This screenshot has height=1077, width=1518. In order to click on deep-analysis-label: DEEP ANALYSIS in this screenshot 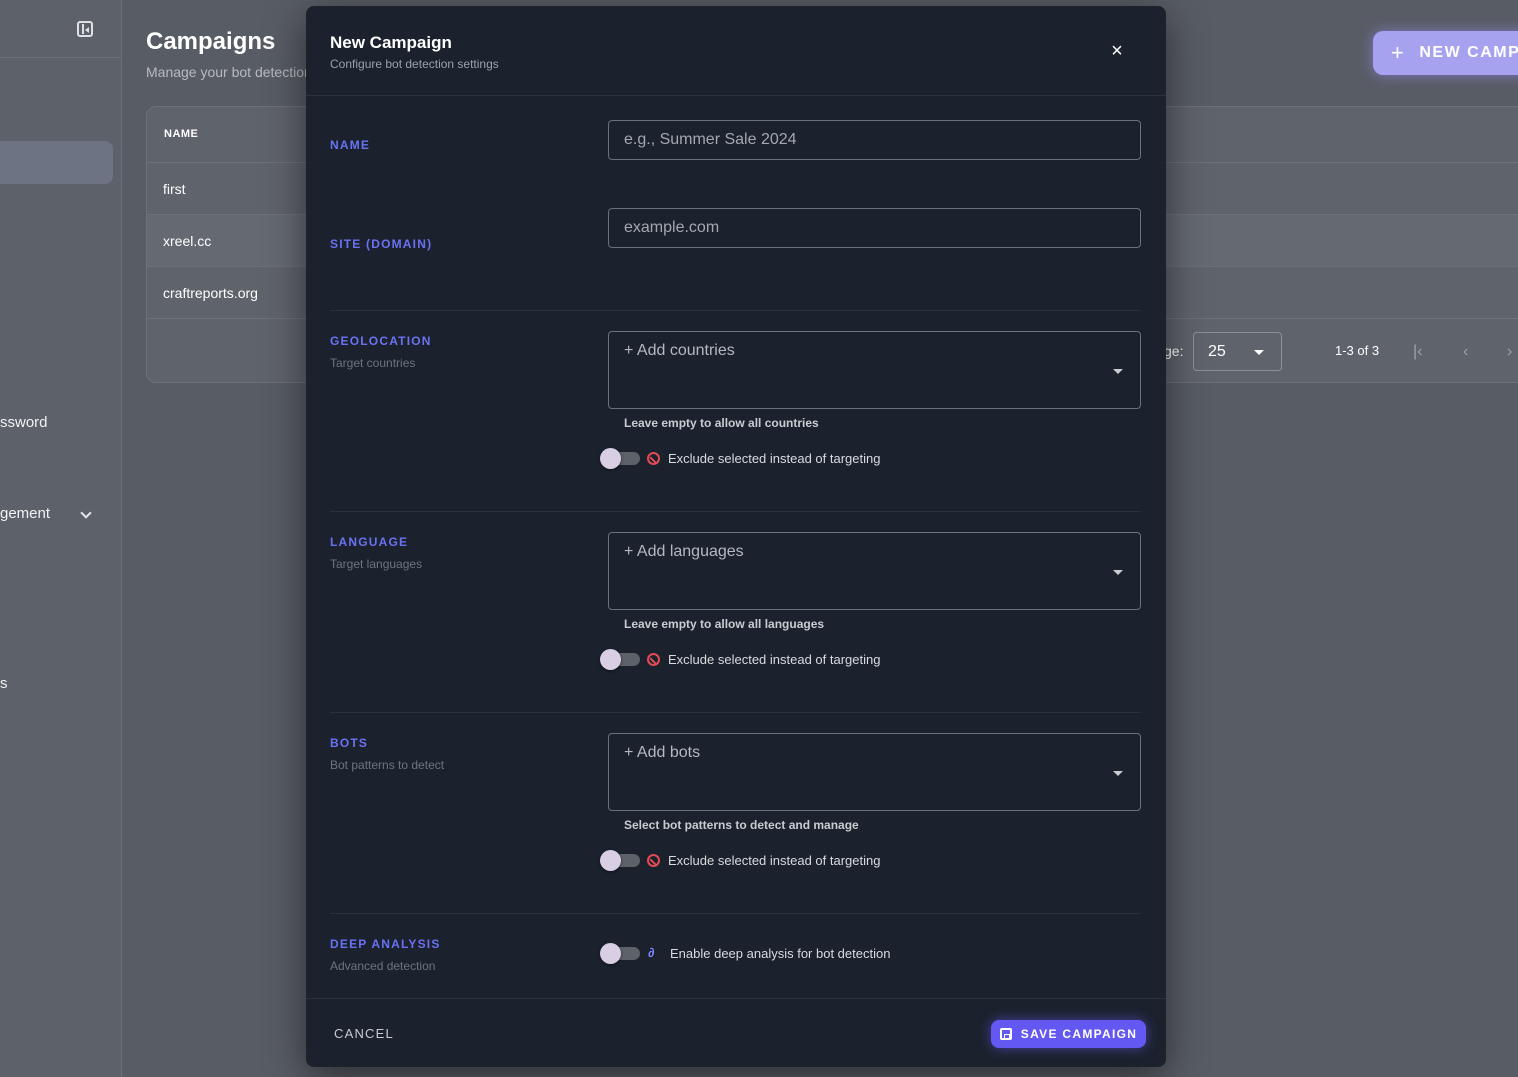, I will do `click(385, 944)`.